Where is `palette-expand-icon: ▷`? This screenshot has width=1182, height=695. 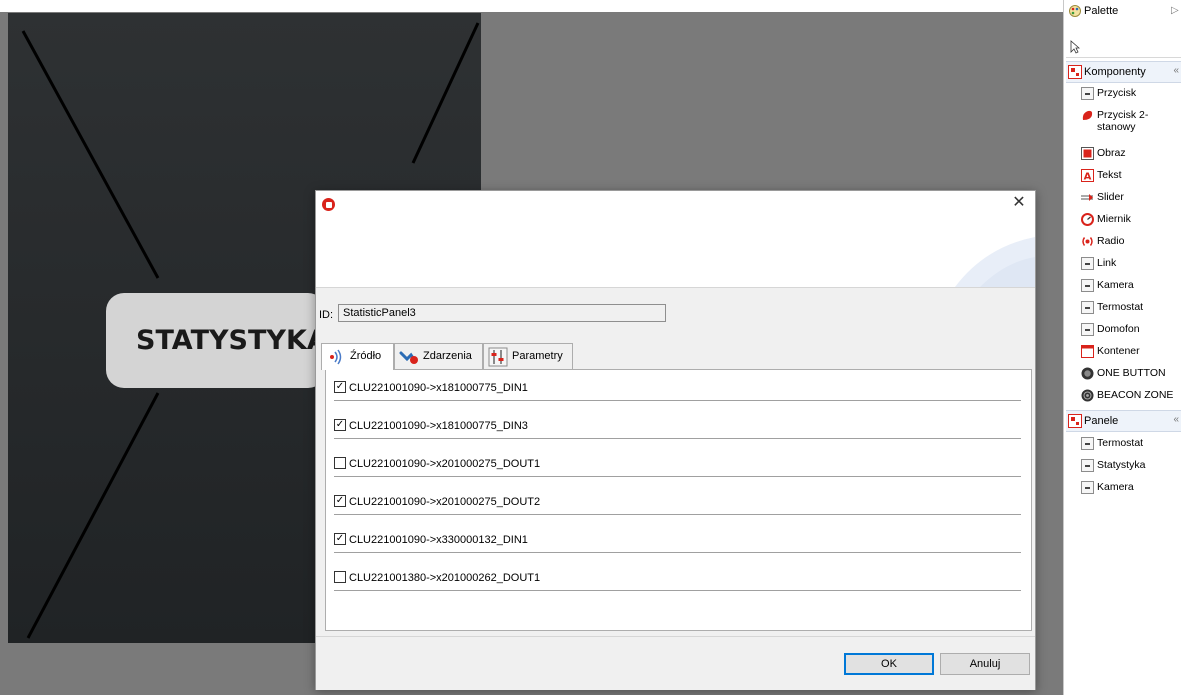 palette-expand-icon: ▷ is located at coordinates (1175, 10).